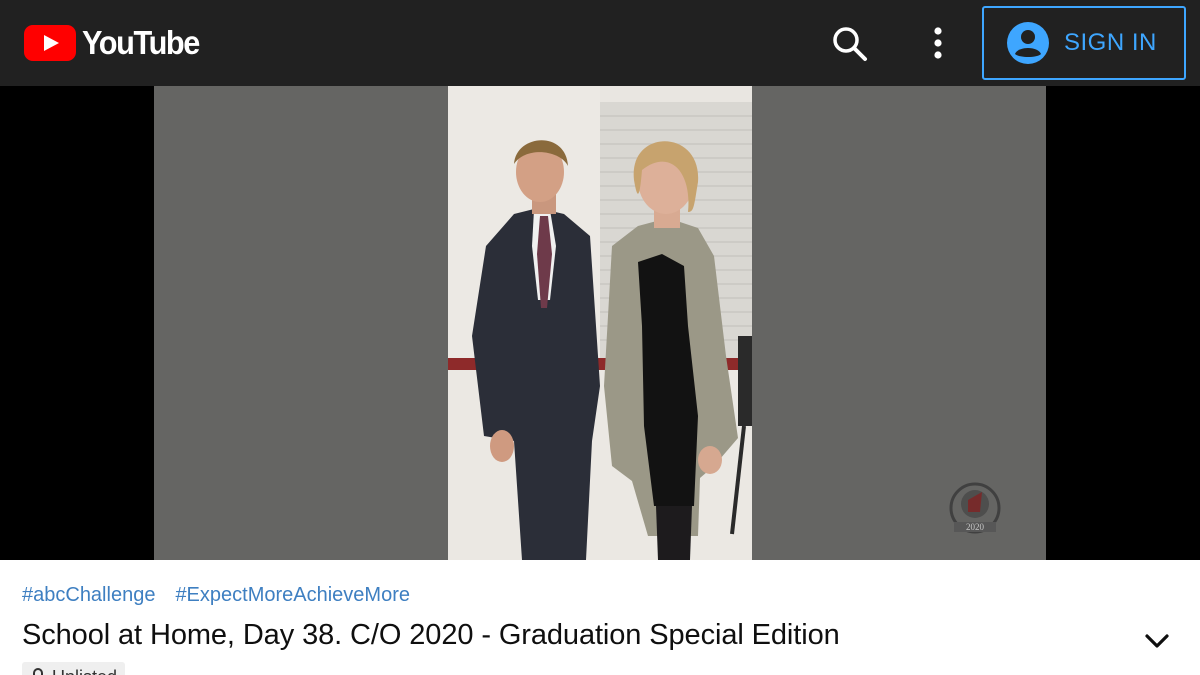  What do you see at coordinates (50, 43) in the screenshot?
I see `youtube-logo-icon` at bounding box center [50, 43].